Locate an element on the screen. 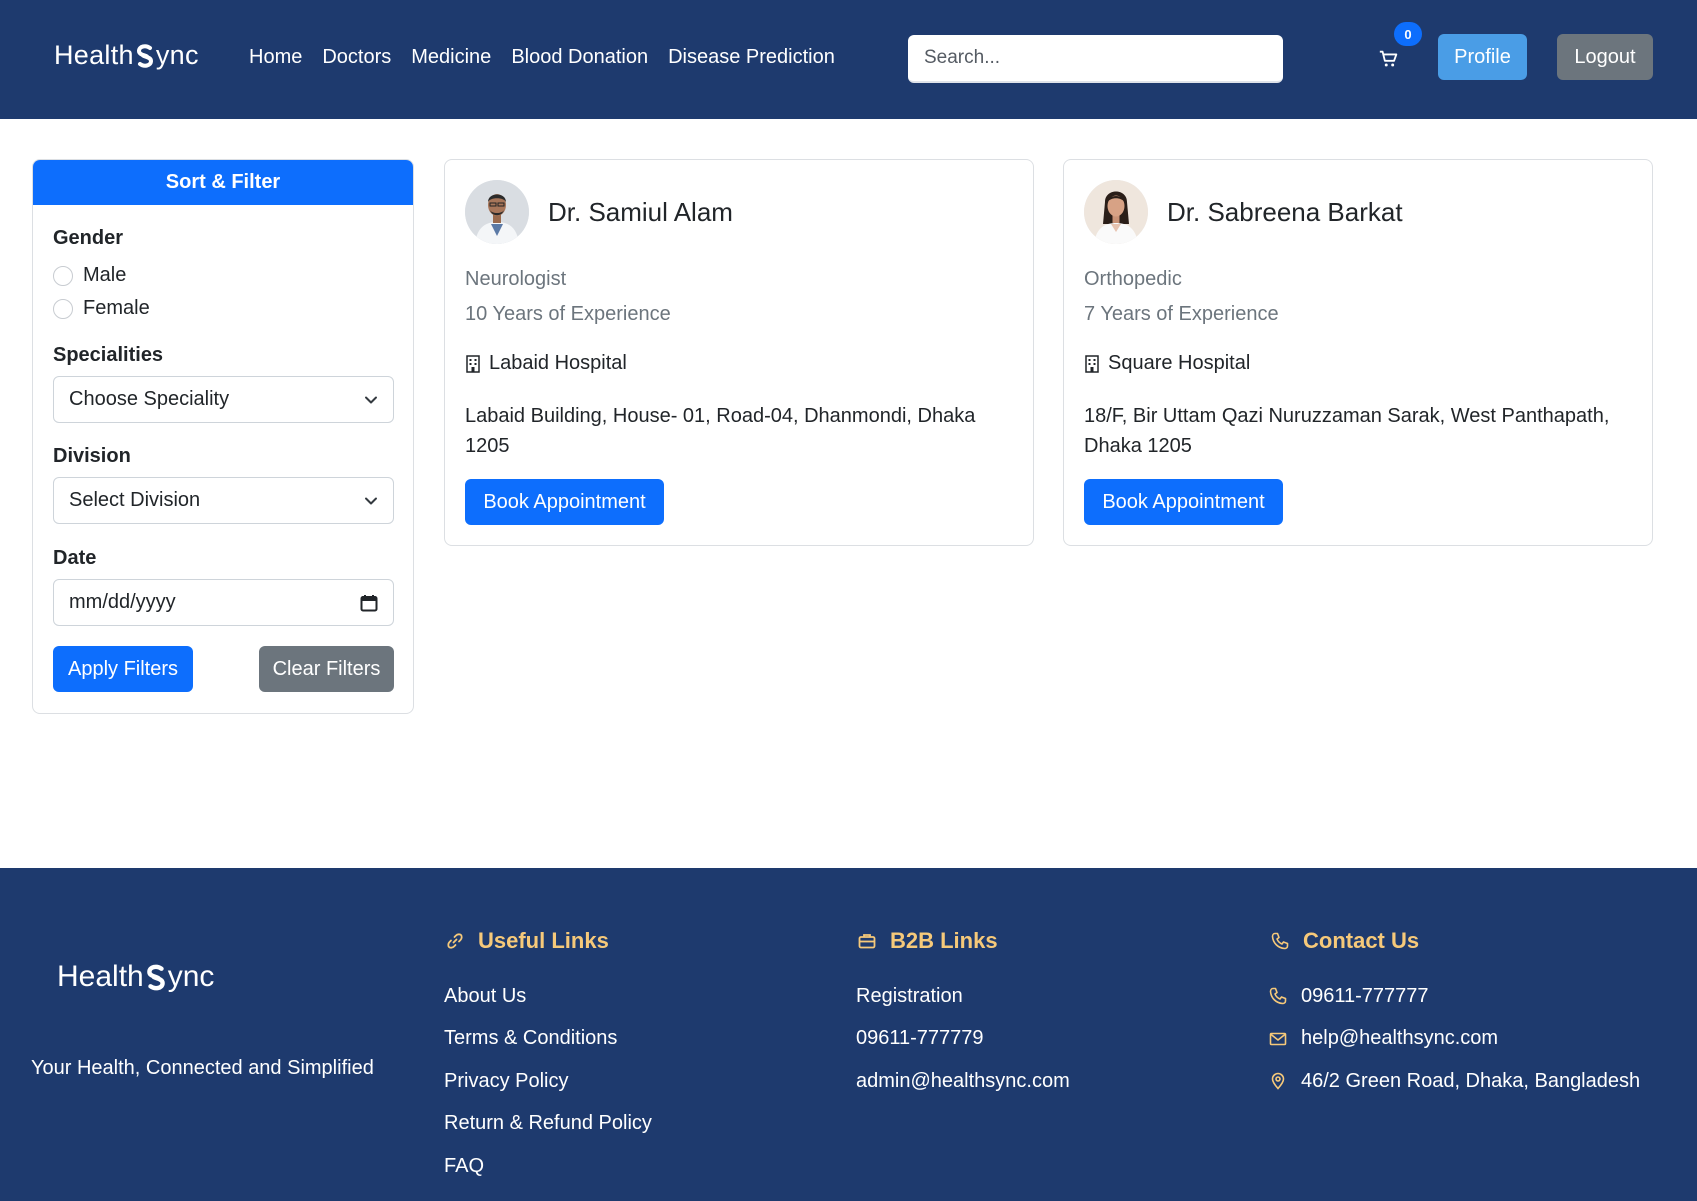 This screenshot has width=1697, height=1201. doctor-hospital: Square Hospital is located at coordinates (1167, 363).